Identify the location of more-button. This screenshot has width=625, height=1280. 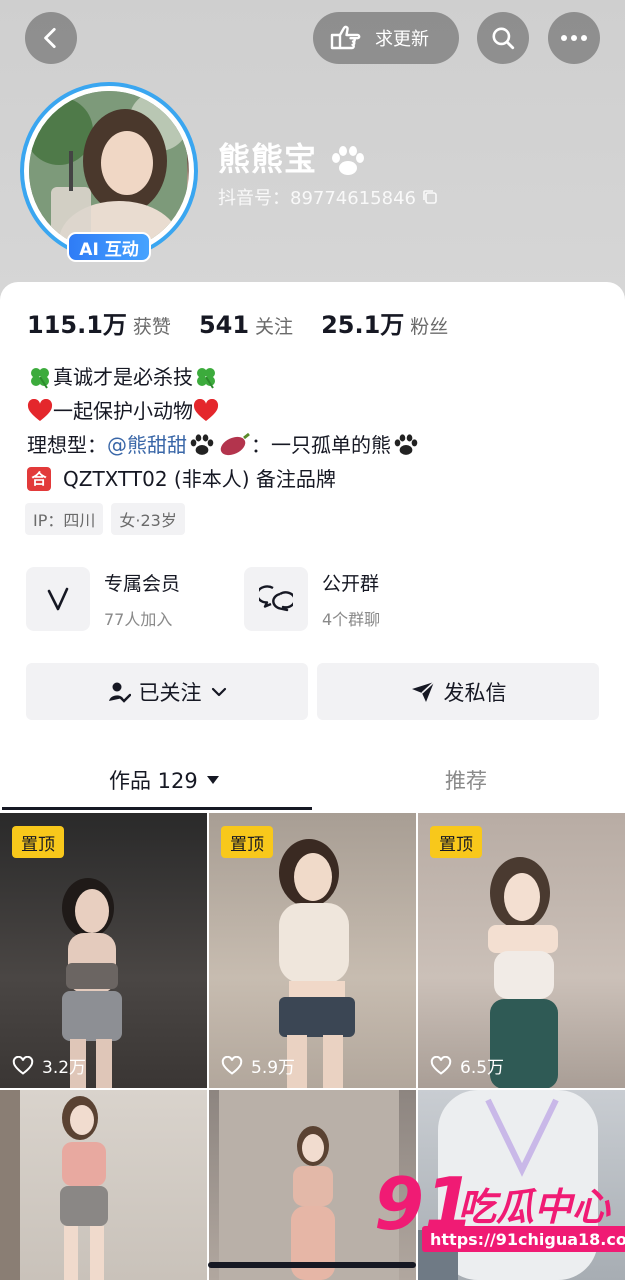
(574, 38).